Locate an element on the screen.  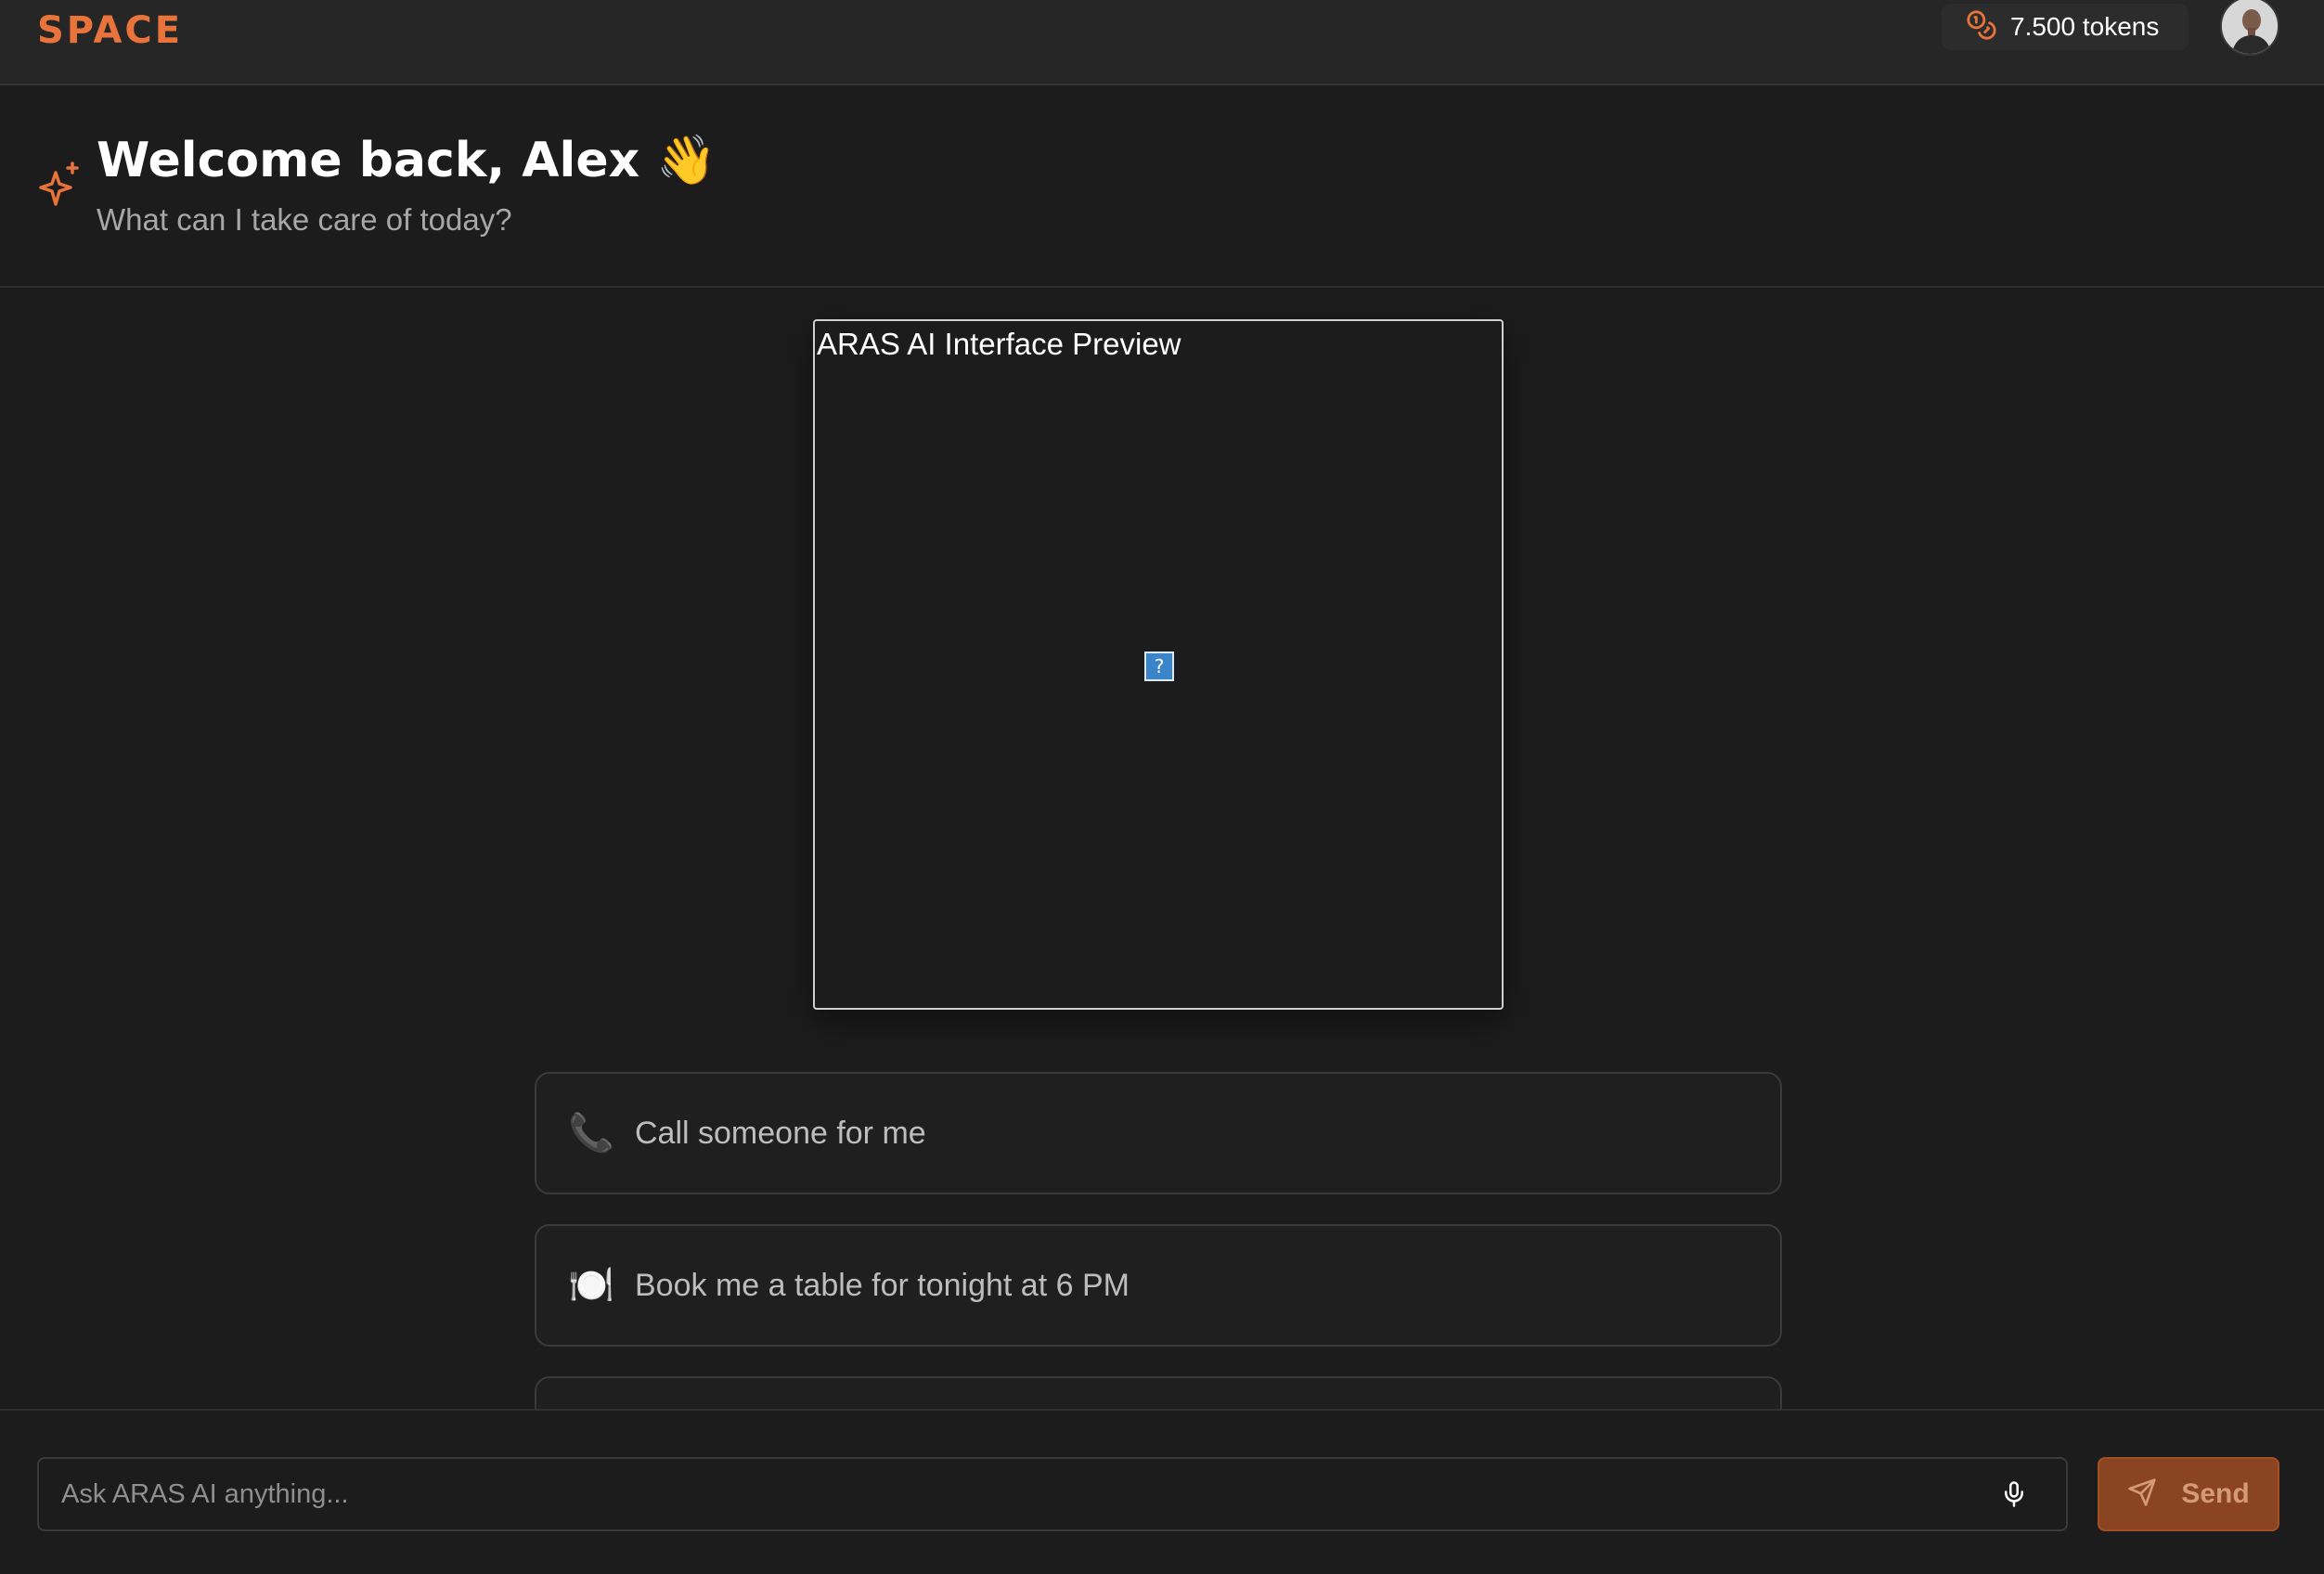
phone-icon: 📞 is located at coordinates (591, 1133).